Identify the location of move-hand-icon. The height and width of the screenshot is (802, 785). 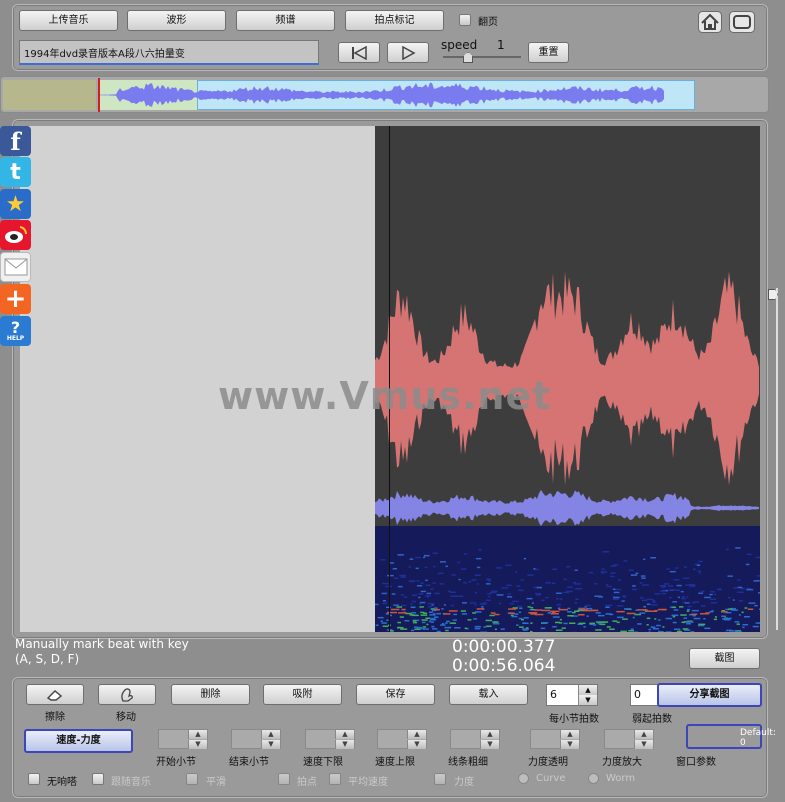
(127, 695).